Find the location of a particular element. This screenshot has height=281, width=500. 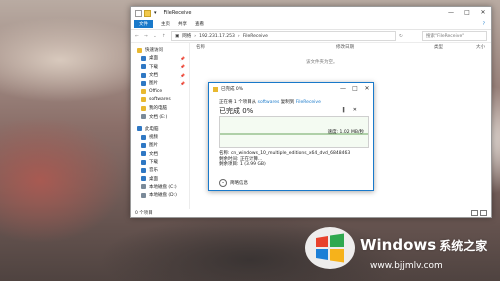

up-arrow-icon: ↑ is located at coordinates (165, 36).